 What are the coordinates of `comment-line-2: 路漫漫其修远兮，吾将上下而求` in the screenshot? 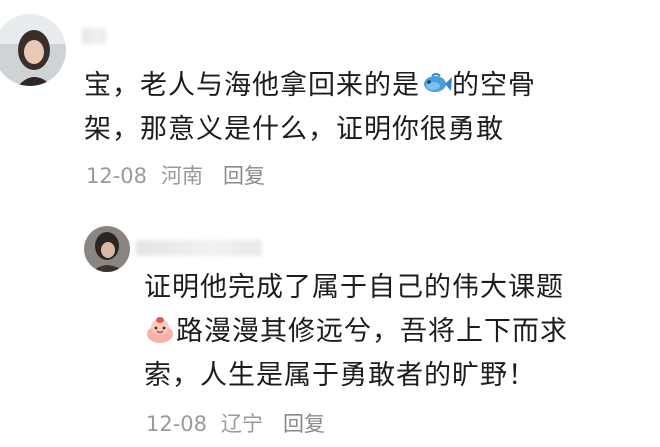 It's located at (356, 331).